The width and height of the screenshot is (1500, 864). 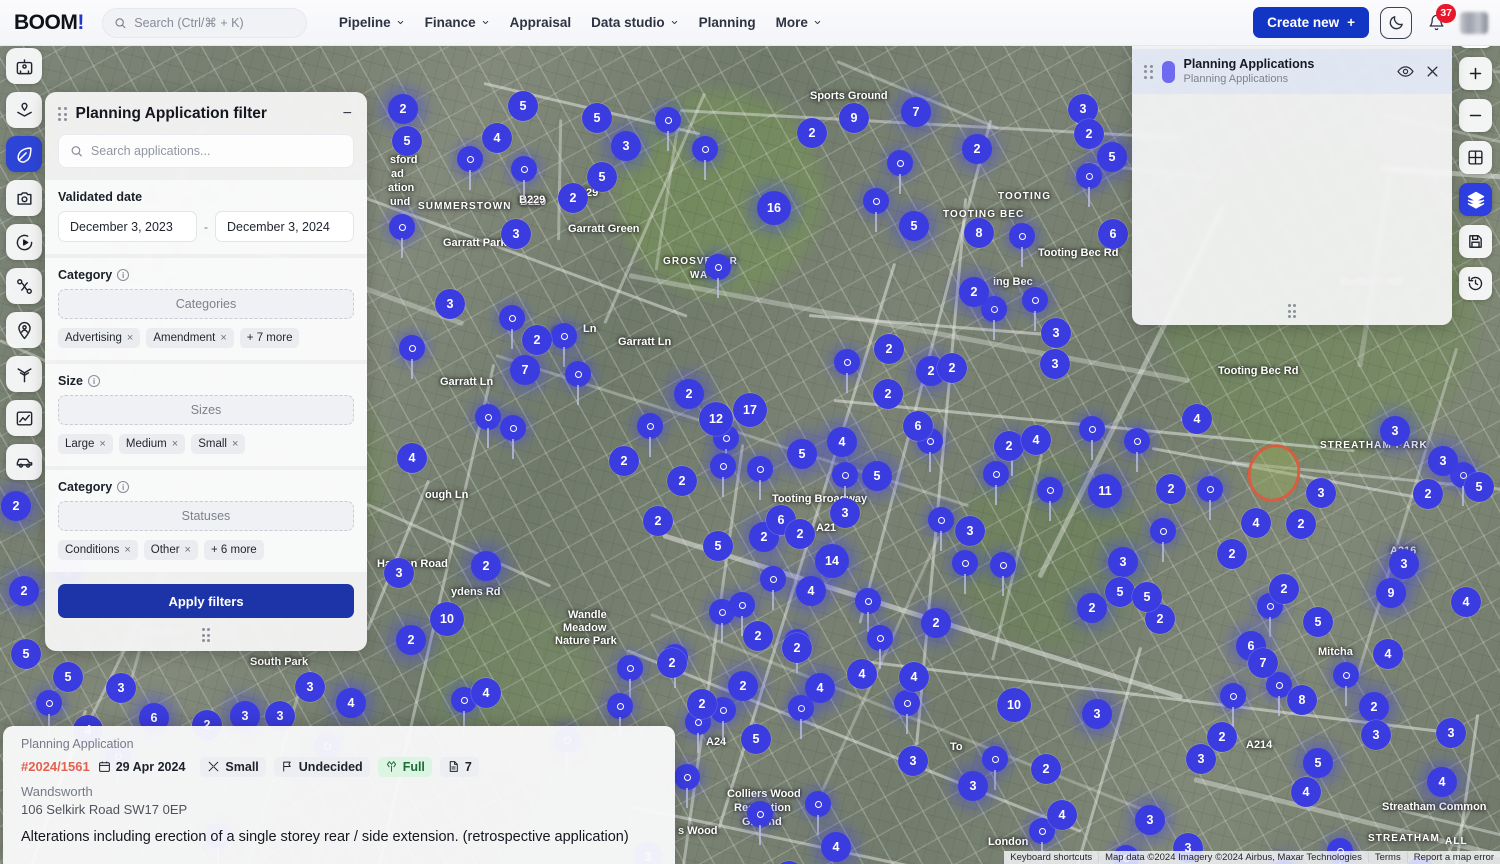 I want to click on statuses-select: Statuses, so click(x=206, y=516).